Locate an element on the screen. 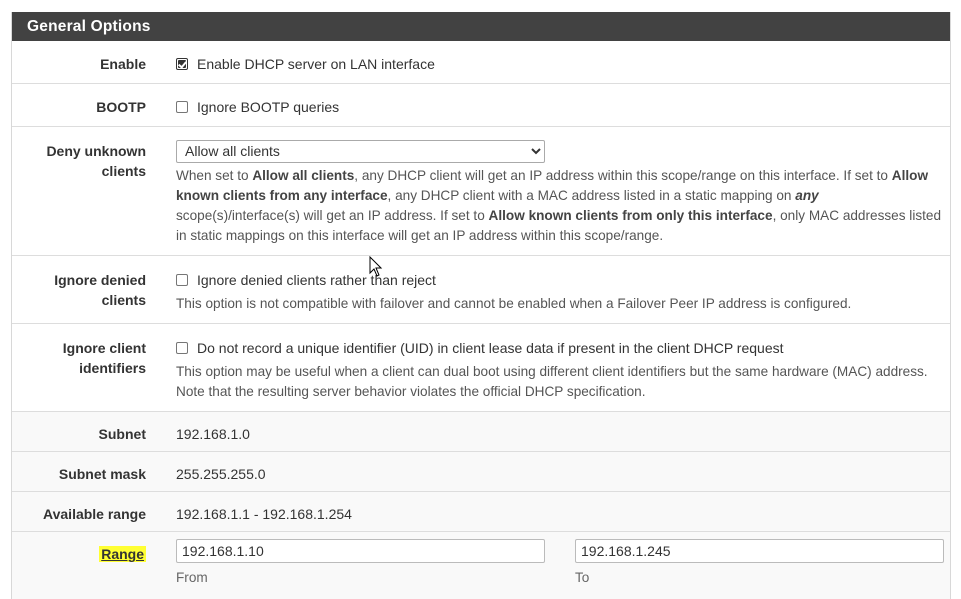 This screenshot has width=961, height=599. ignore-denied-label: Ignore denied clients is located at coordinates (100, 290).